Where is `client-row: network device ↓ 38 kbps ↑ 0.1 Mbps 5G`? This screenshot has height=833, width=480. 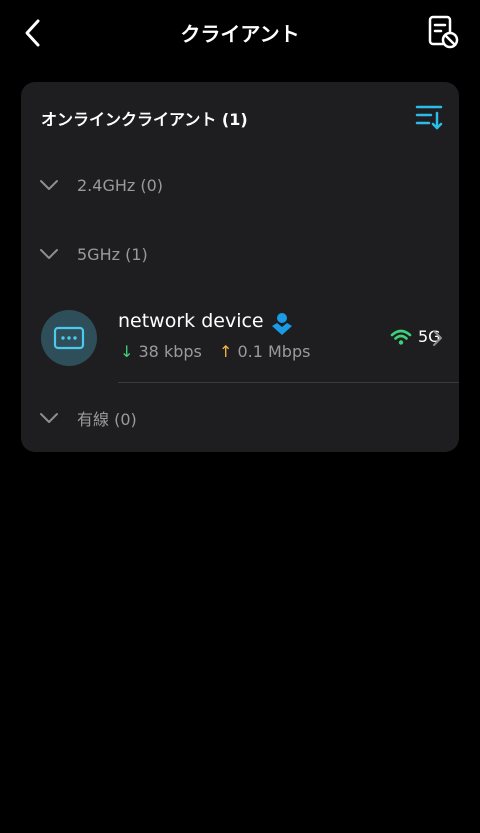
client-row: network device ↓ 38 kbps ↑ 0.1 Mbps 5G is located at coordinates (250, 345).